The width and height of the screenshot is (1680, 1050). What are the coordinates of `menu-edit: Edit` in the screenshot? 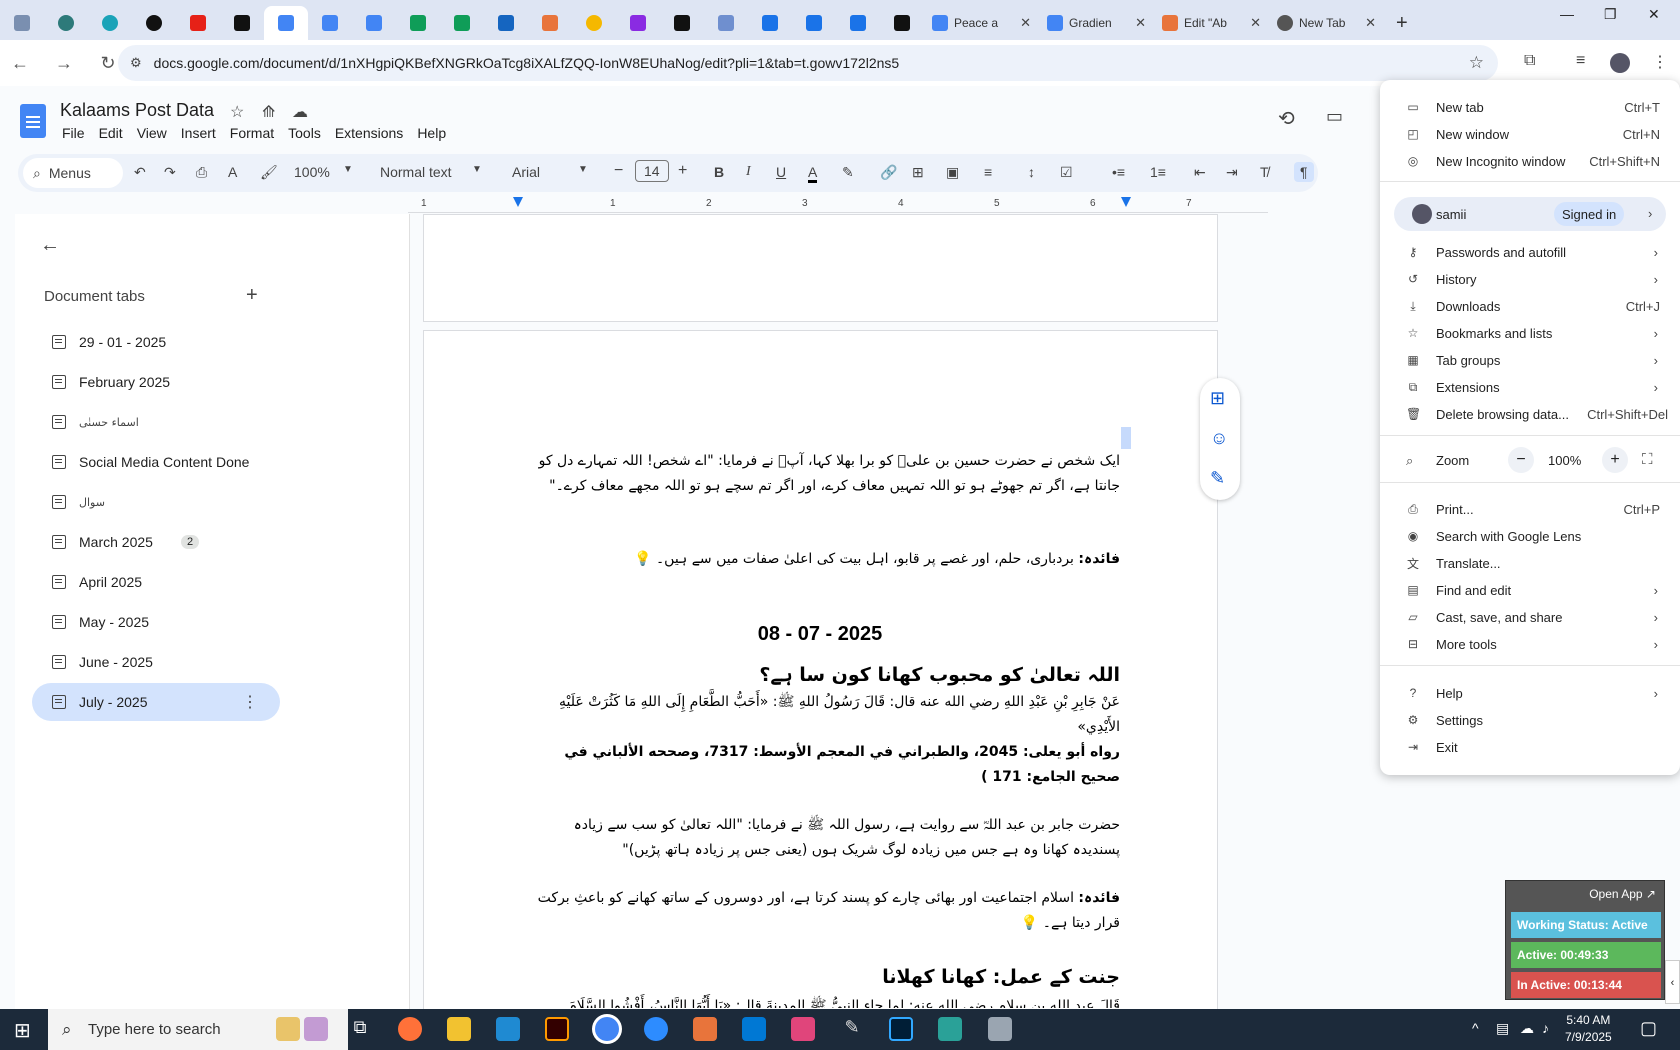 It's located at (111, 133).